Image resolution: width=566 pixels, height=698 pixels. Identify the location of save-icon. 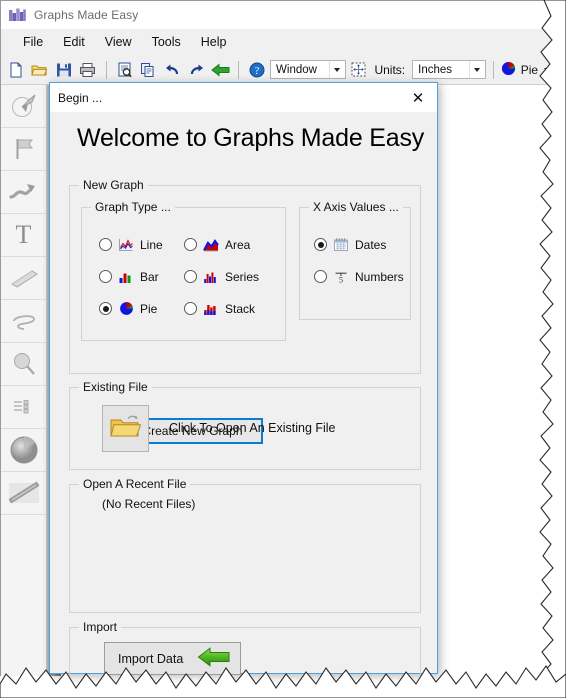
(64, 70).